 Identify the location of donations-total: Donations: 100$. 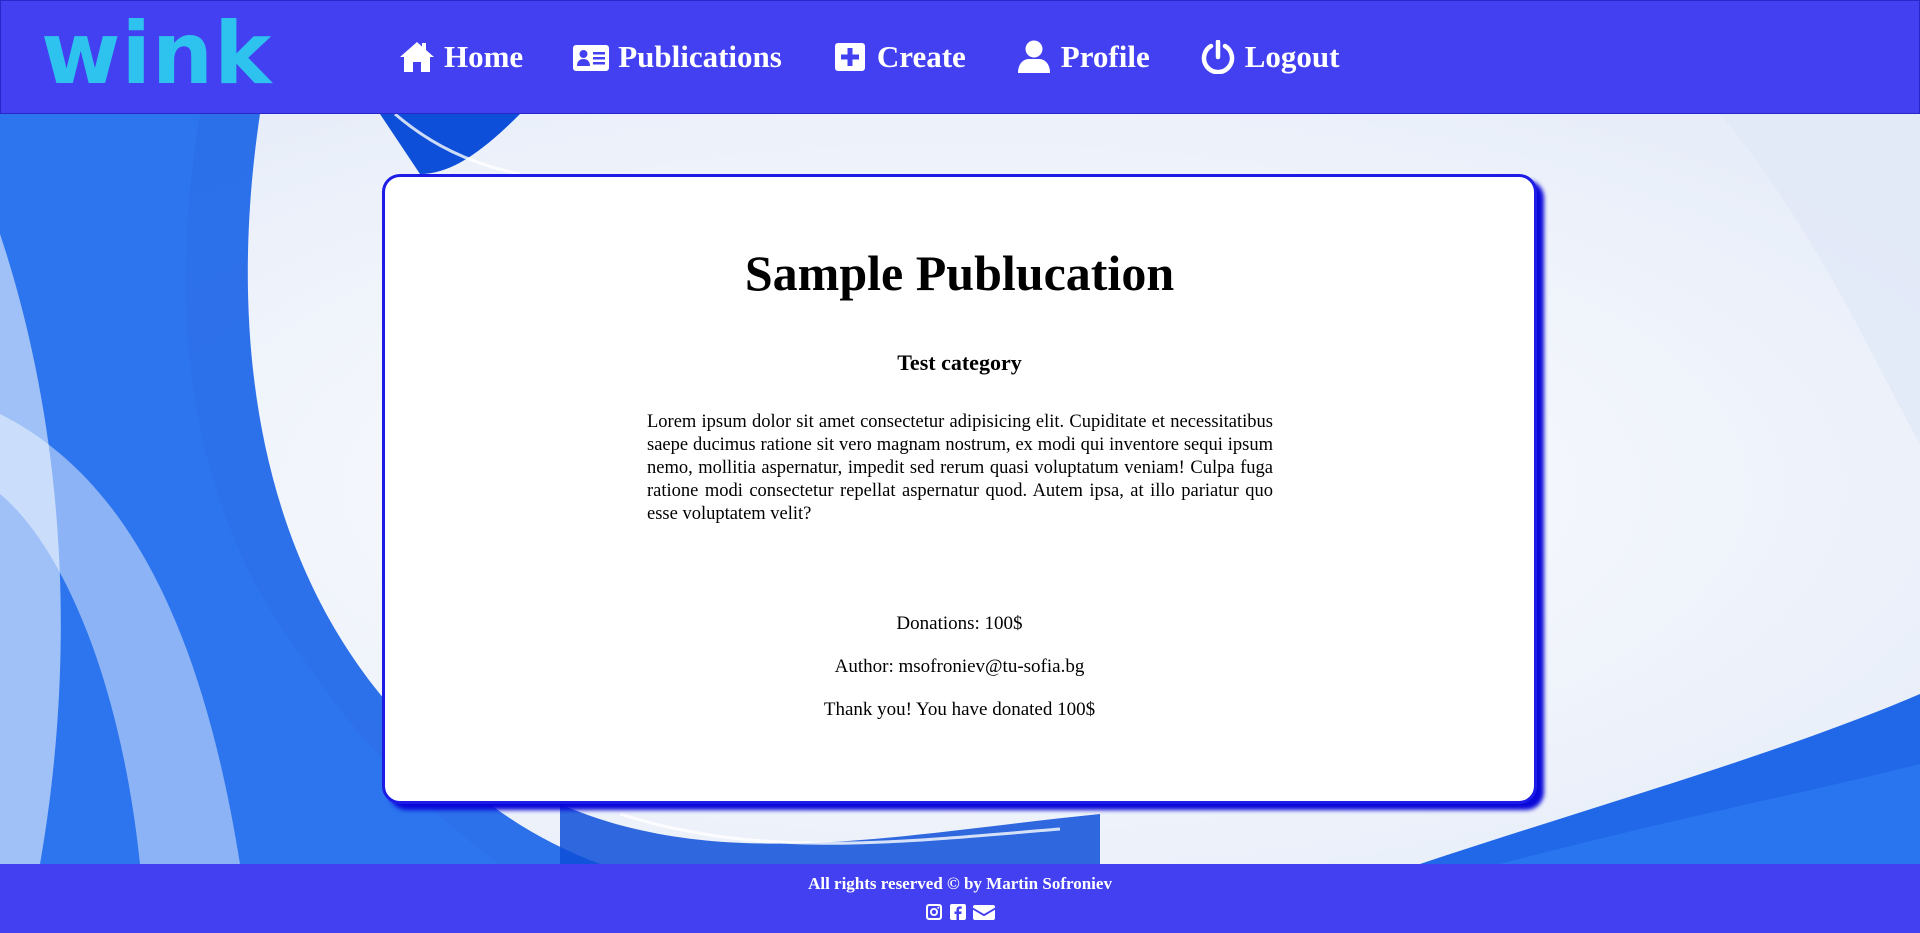
(959, 623).